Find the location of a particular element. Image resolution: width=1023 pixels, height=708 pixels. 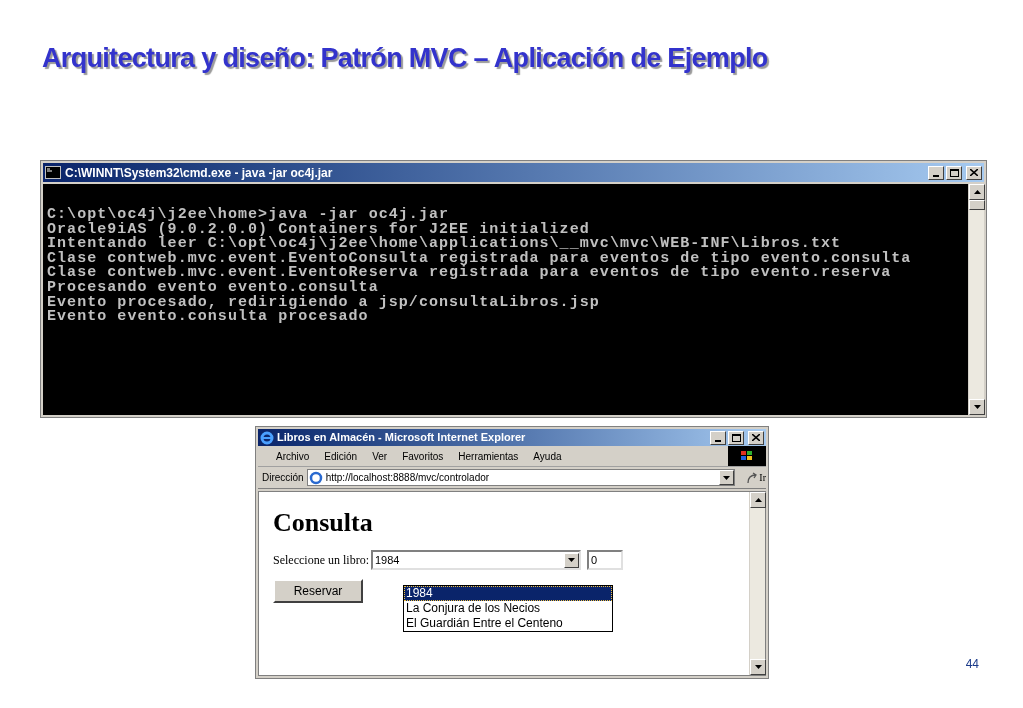

go-arrow-icon is located at coordinates (752, 477).